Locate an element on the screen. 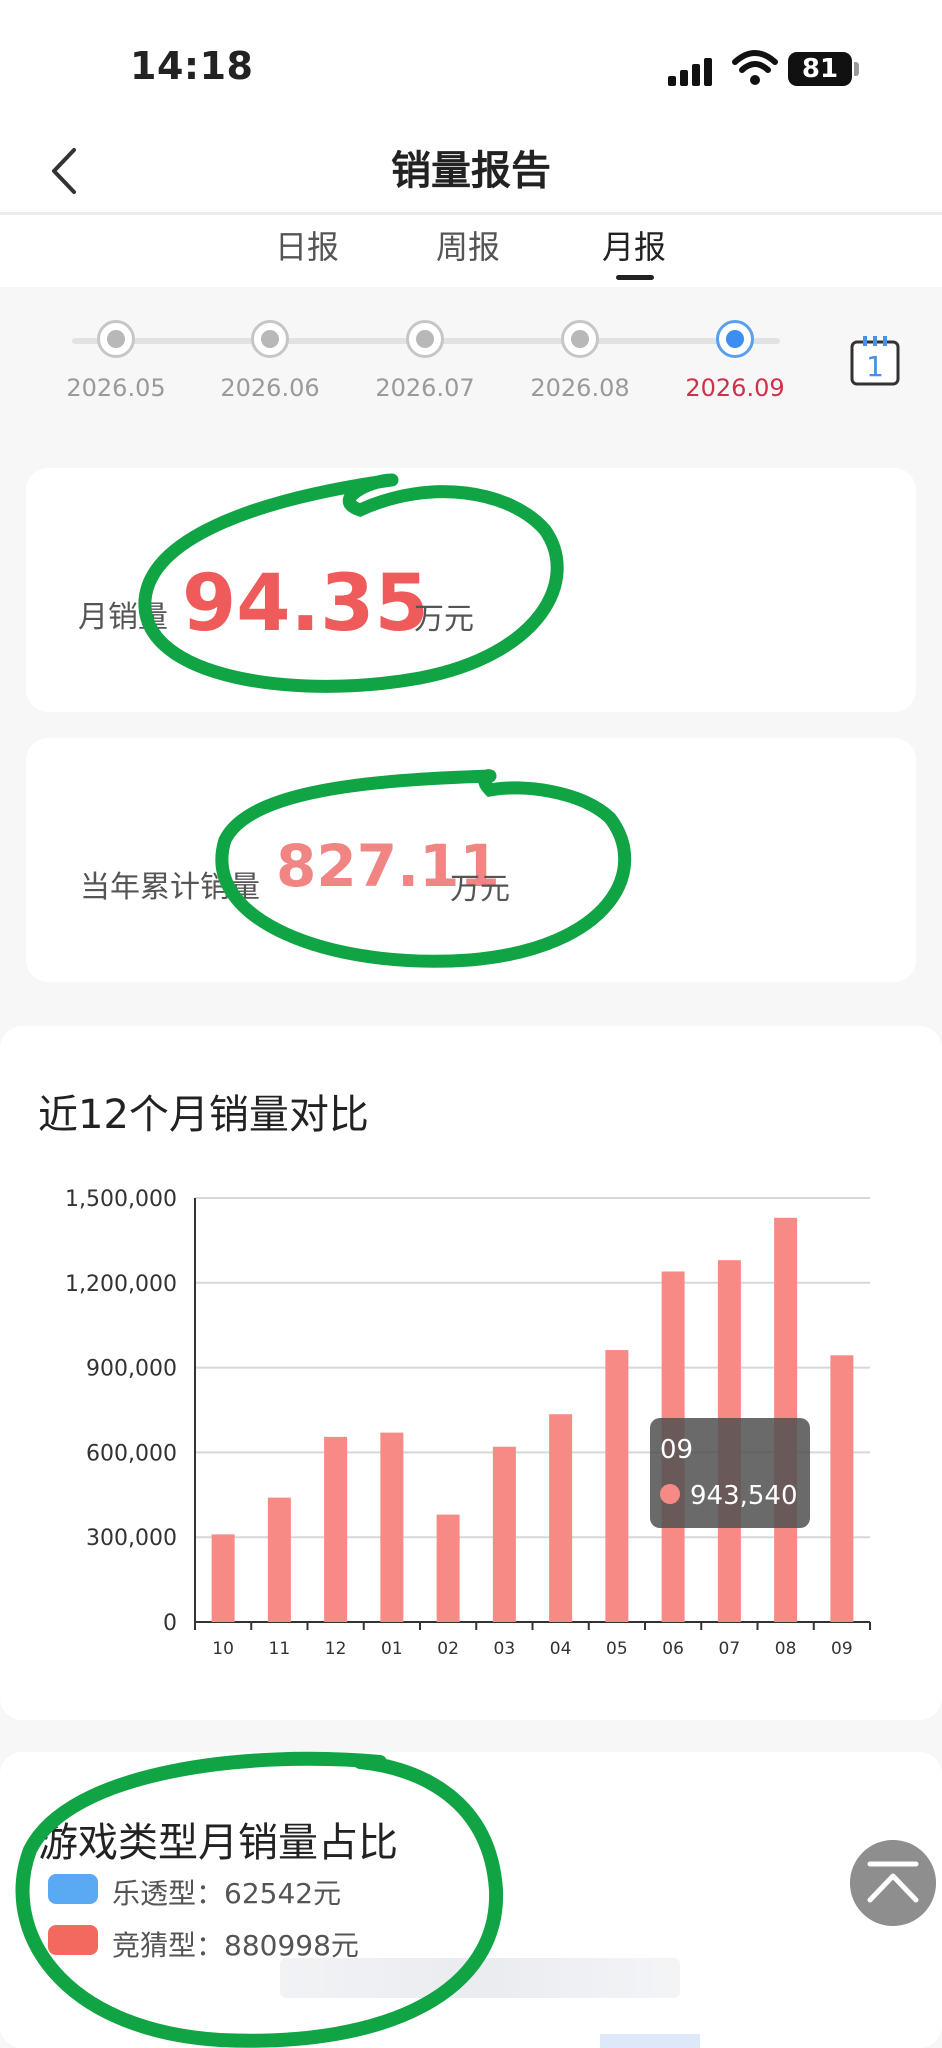 The width and height of the screenshot is (942, 2048). battery-tip is located at coordinates (856, 69).